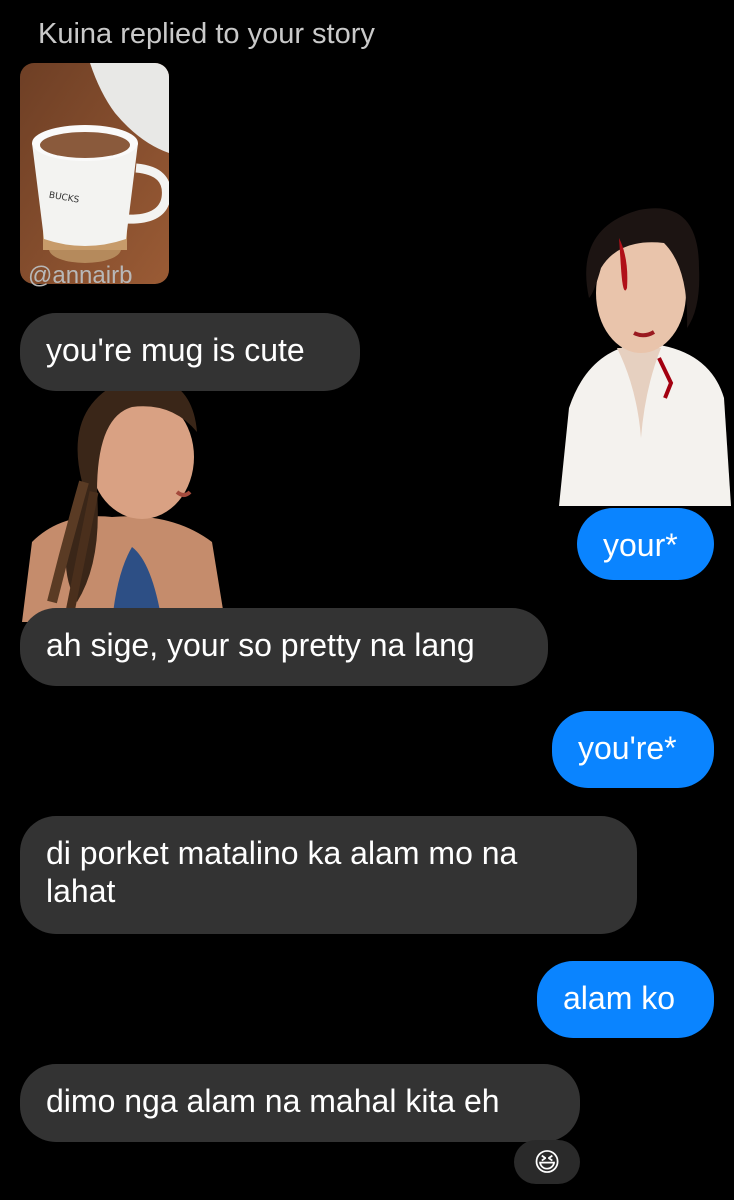  Describe the element at coordinates (284, 647) in the screenshot. I see `message-incoming: ah sige, your so pretty na lang` at that location.